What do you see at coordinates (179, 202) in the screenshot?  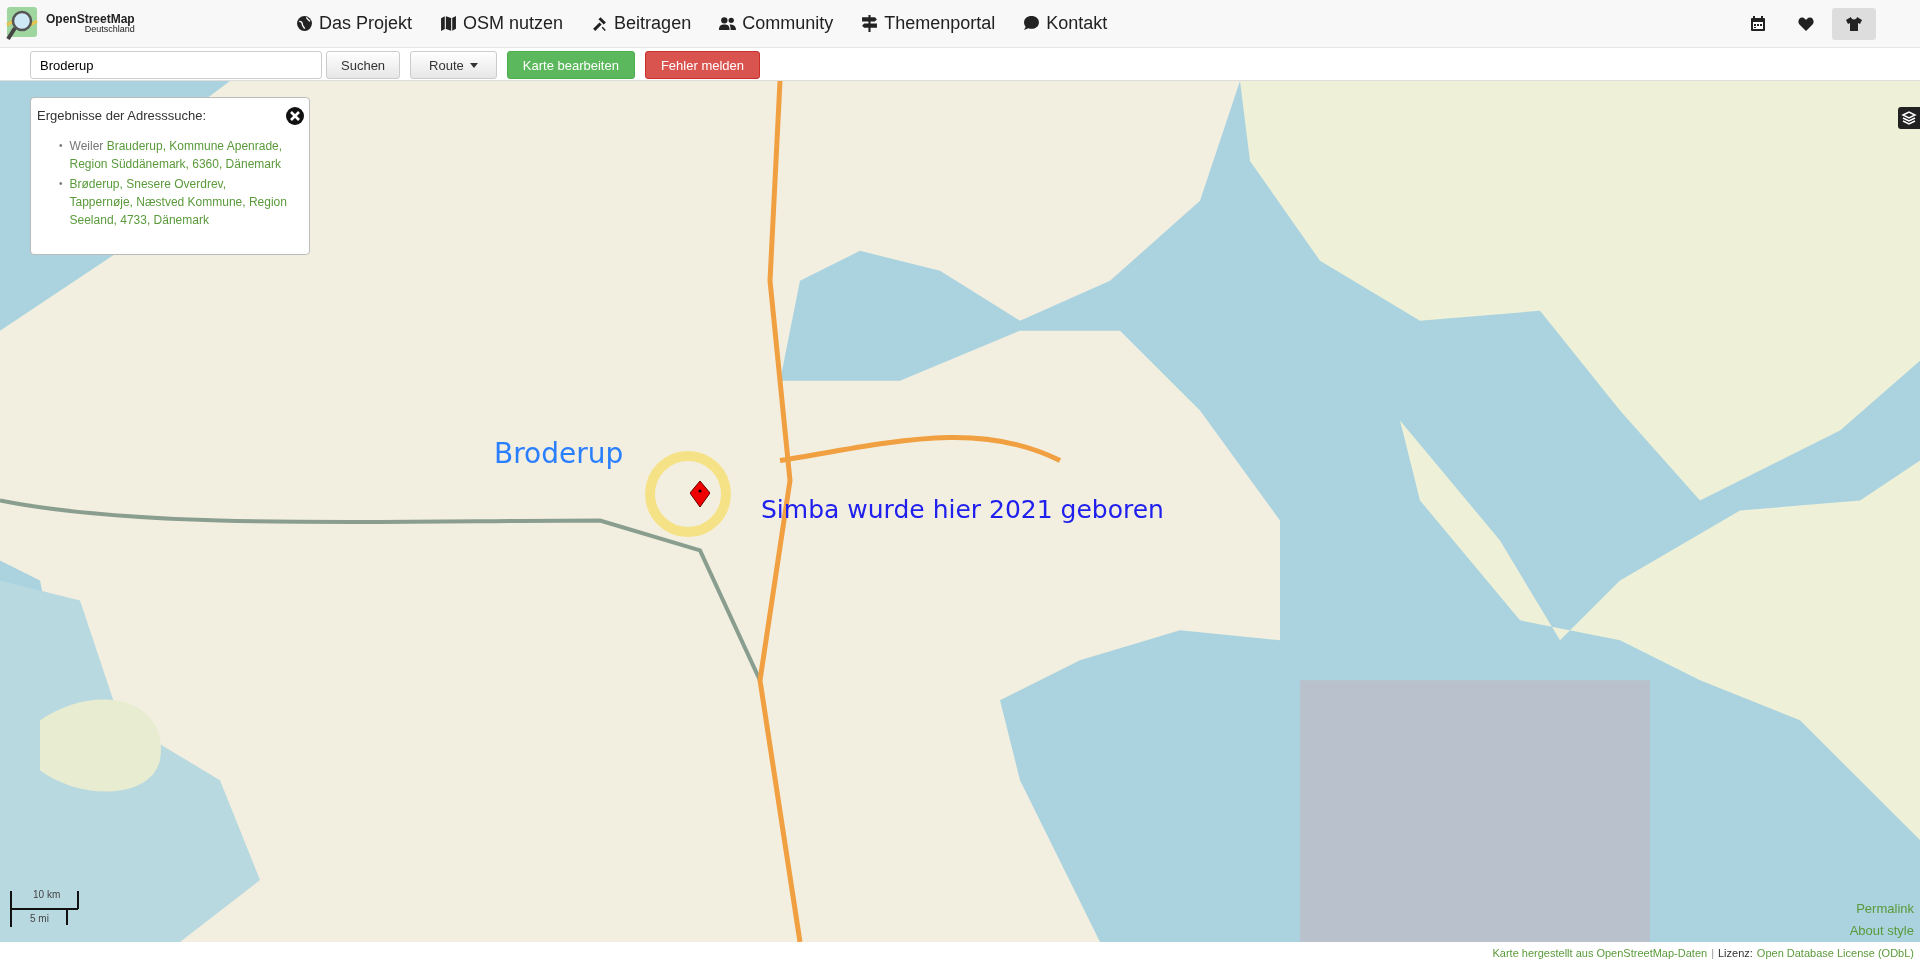 I see `result-item: Brøderup, Snesere Overdrev, Tappernøje, Næstved Kommune, Region Seeland, 4733, Dänemark` at bounding box center [179, 202].